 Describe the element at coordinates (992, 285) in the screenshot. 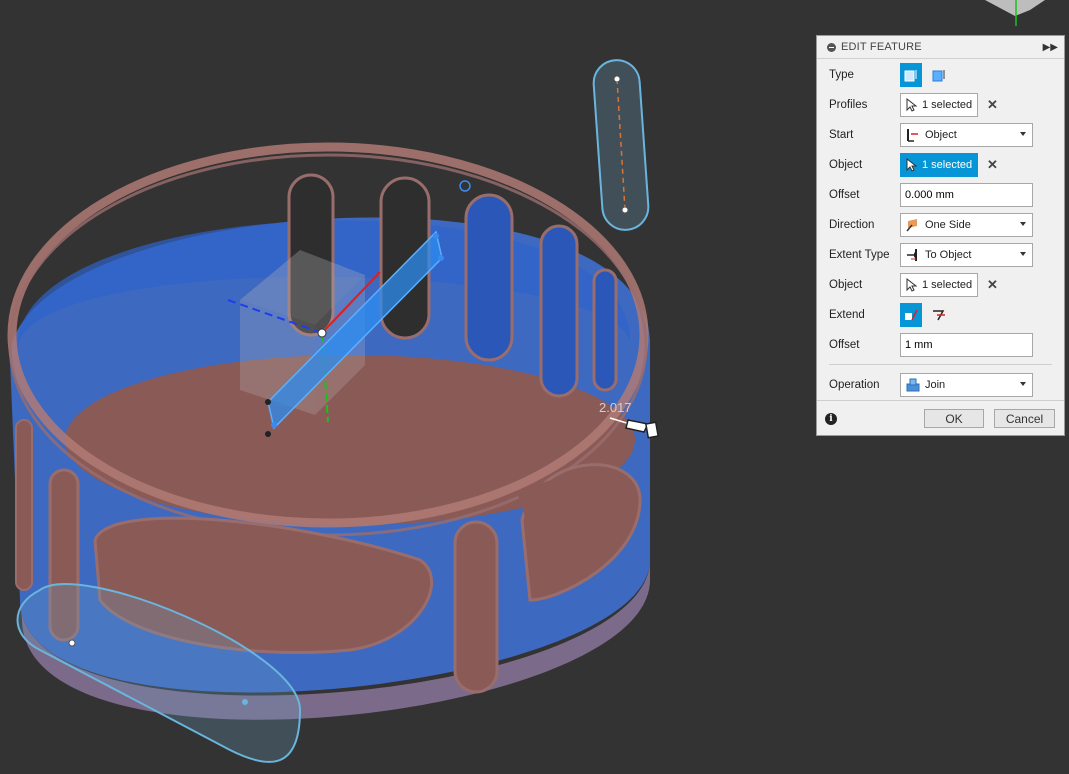

I see `extent-object-clear-icon: ✕` at that location.